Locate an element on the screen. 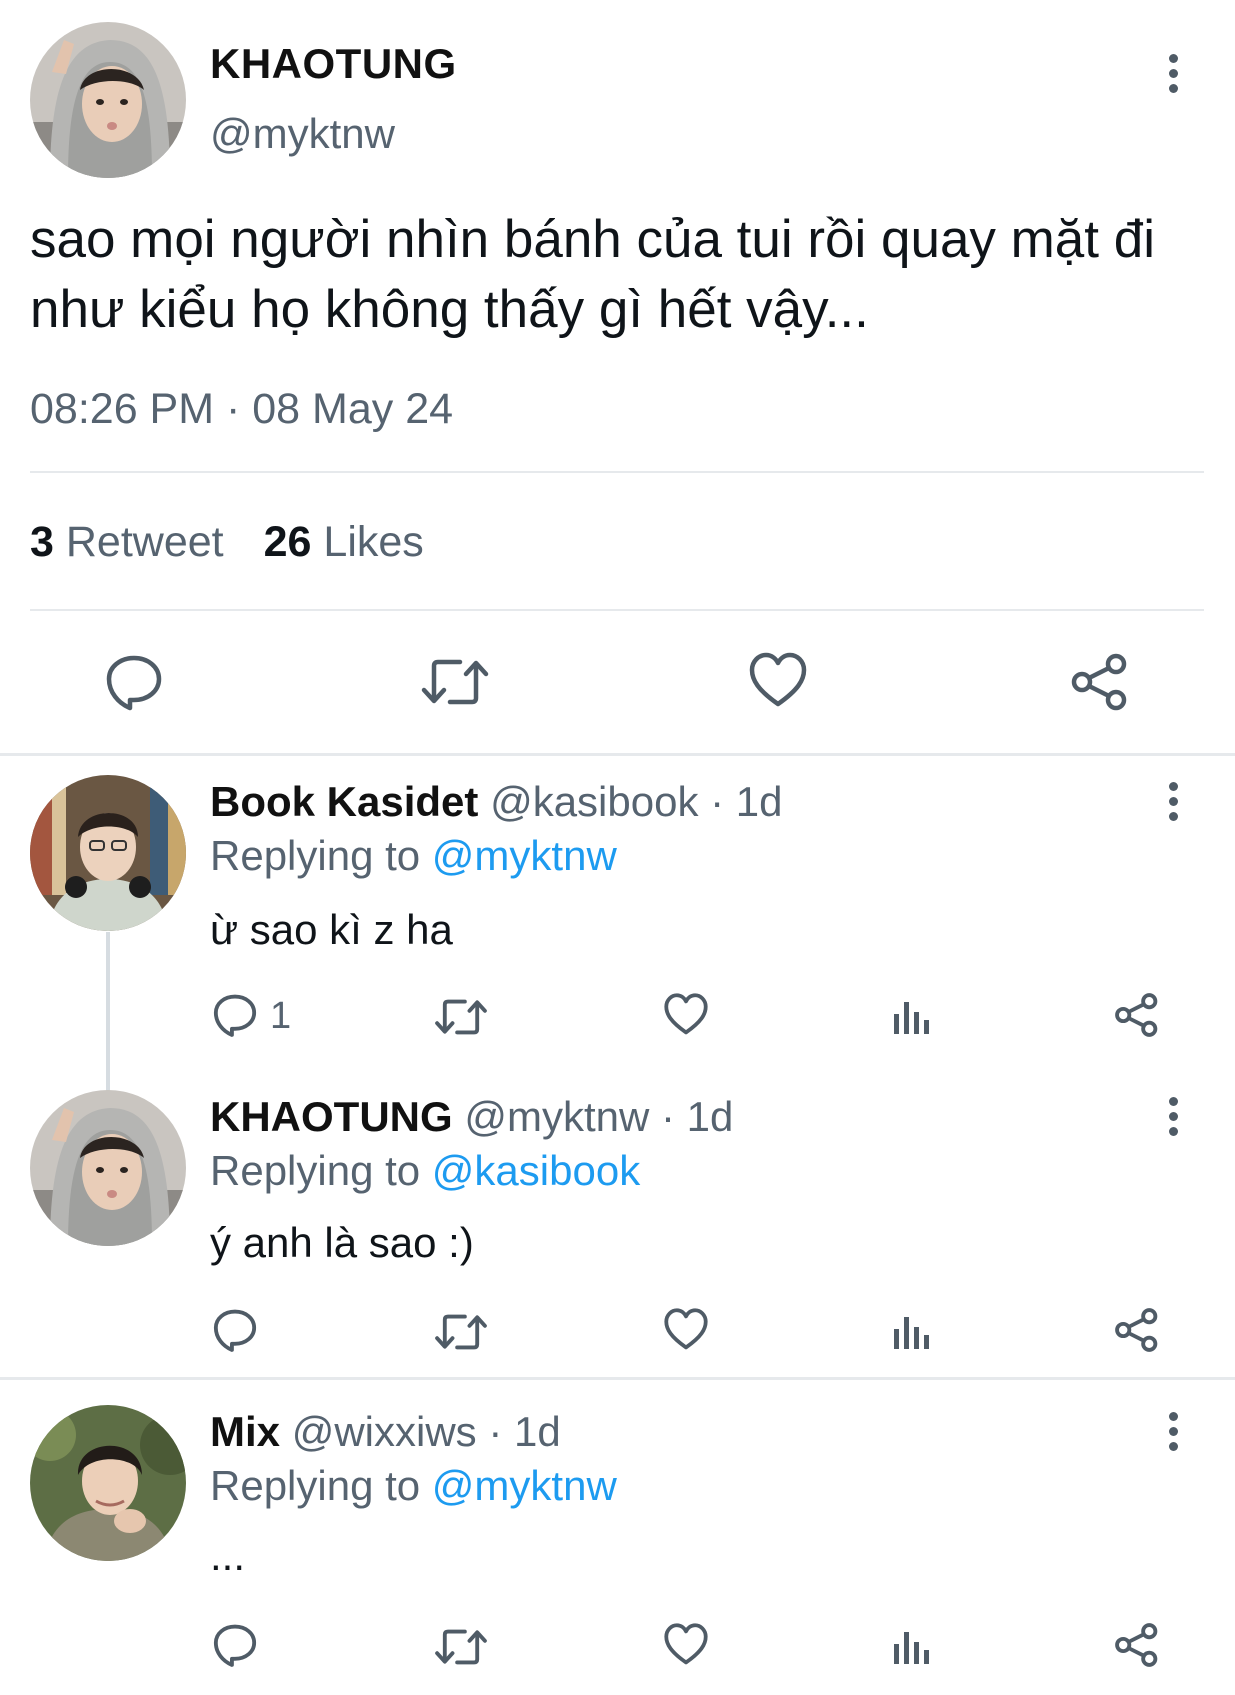 This screenshot has width=1235, height=1695. likes-count: 26 is located at coordinates (287, 542).